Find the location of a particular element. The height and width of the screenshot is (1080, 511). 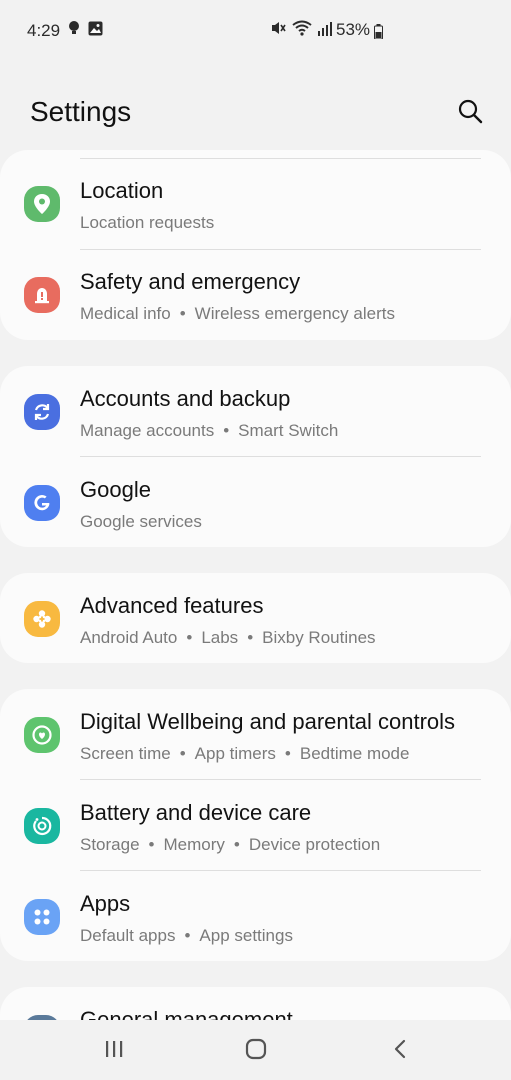

back-icon is located at coordinates (400, 1049).